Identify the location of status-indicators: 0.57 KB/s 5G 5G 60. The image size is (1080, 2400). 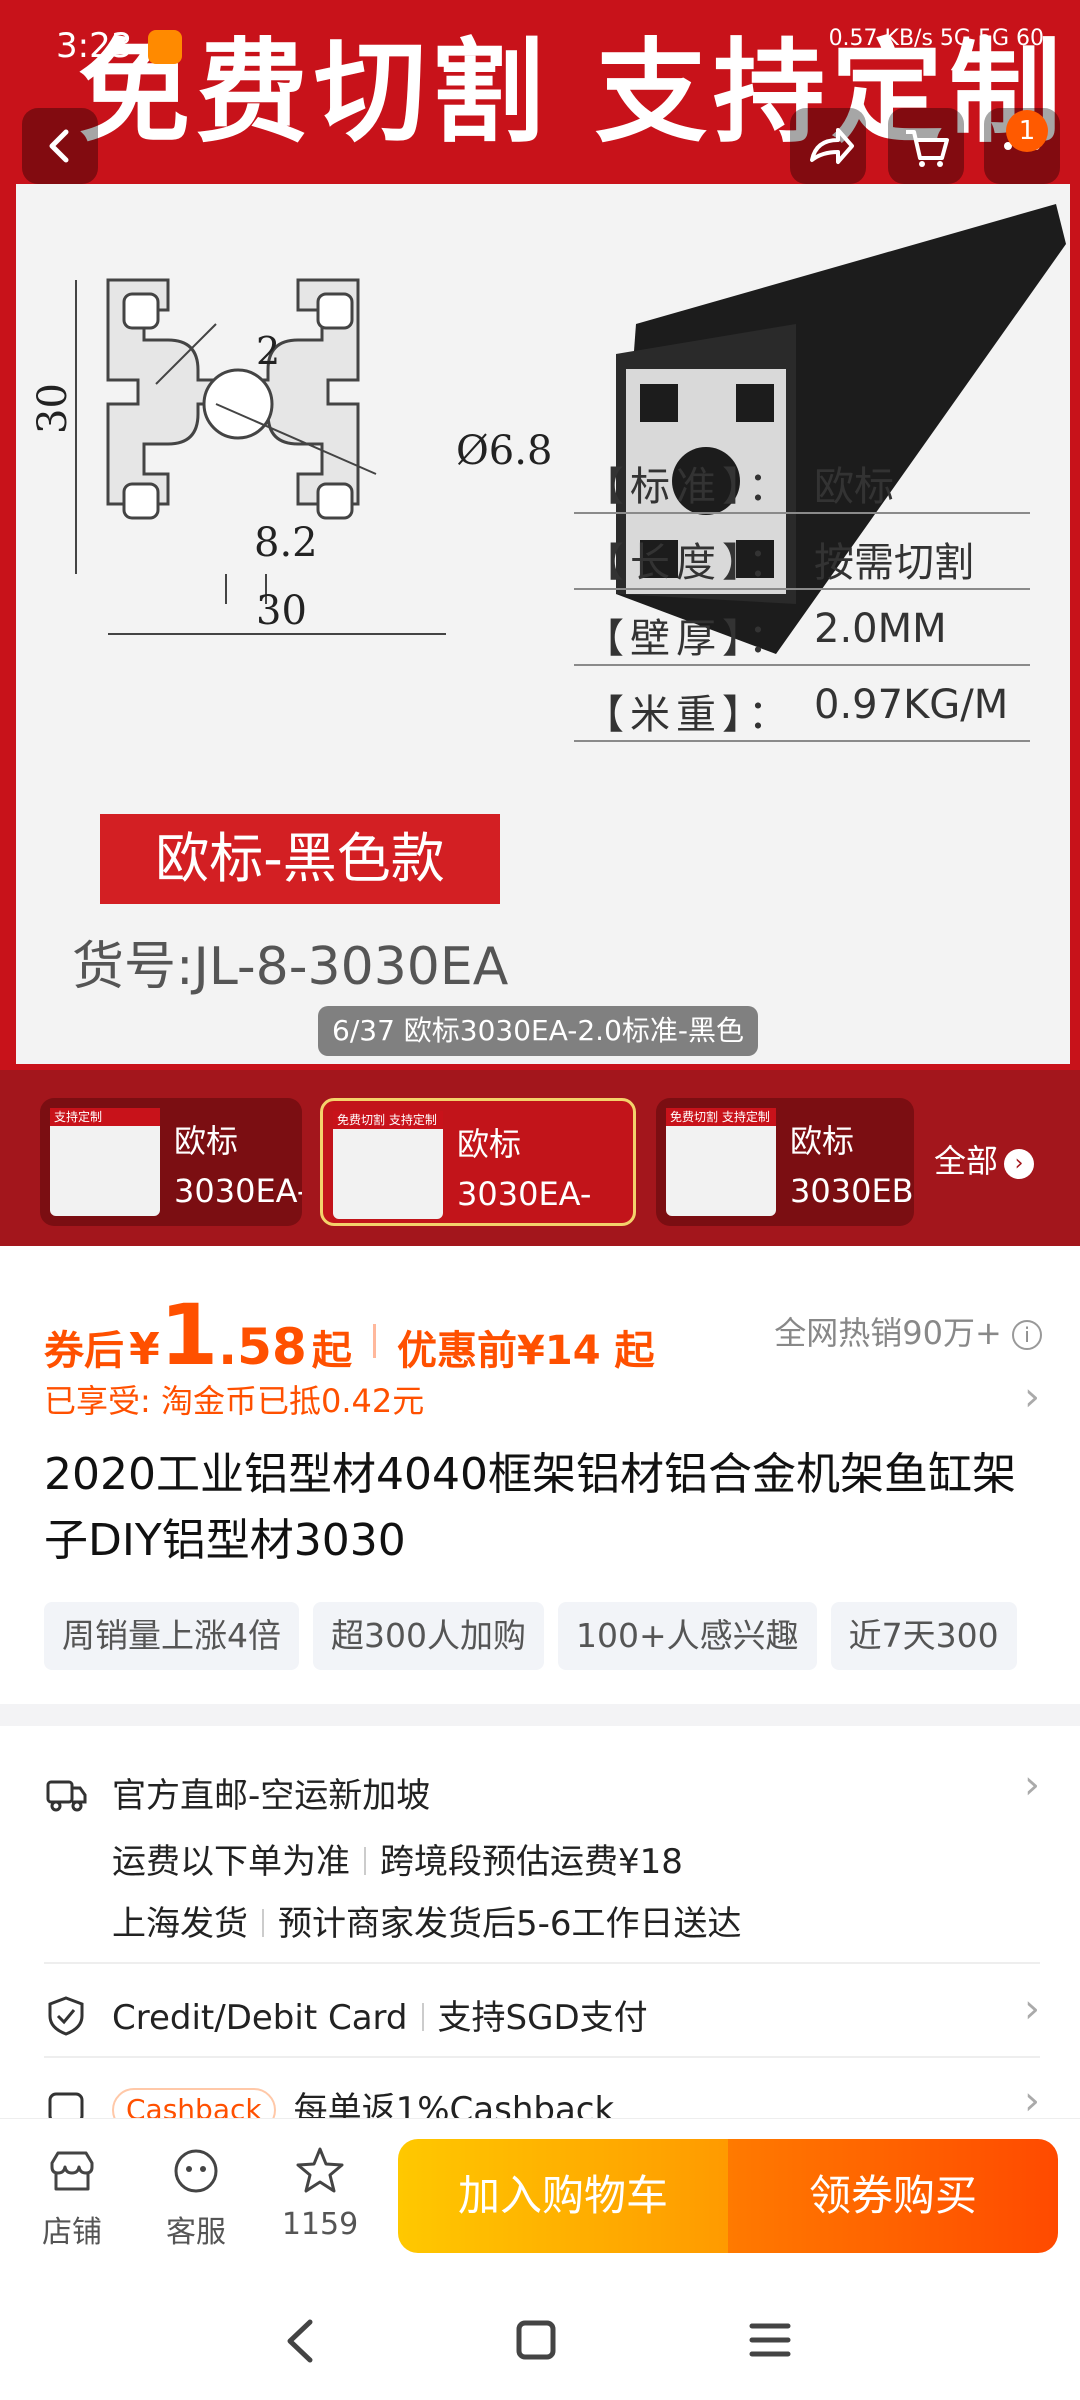
(936, 38).